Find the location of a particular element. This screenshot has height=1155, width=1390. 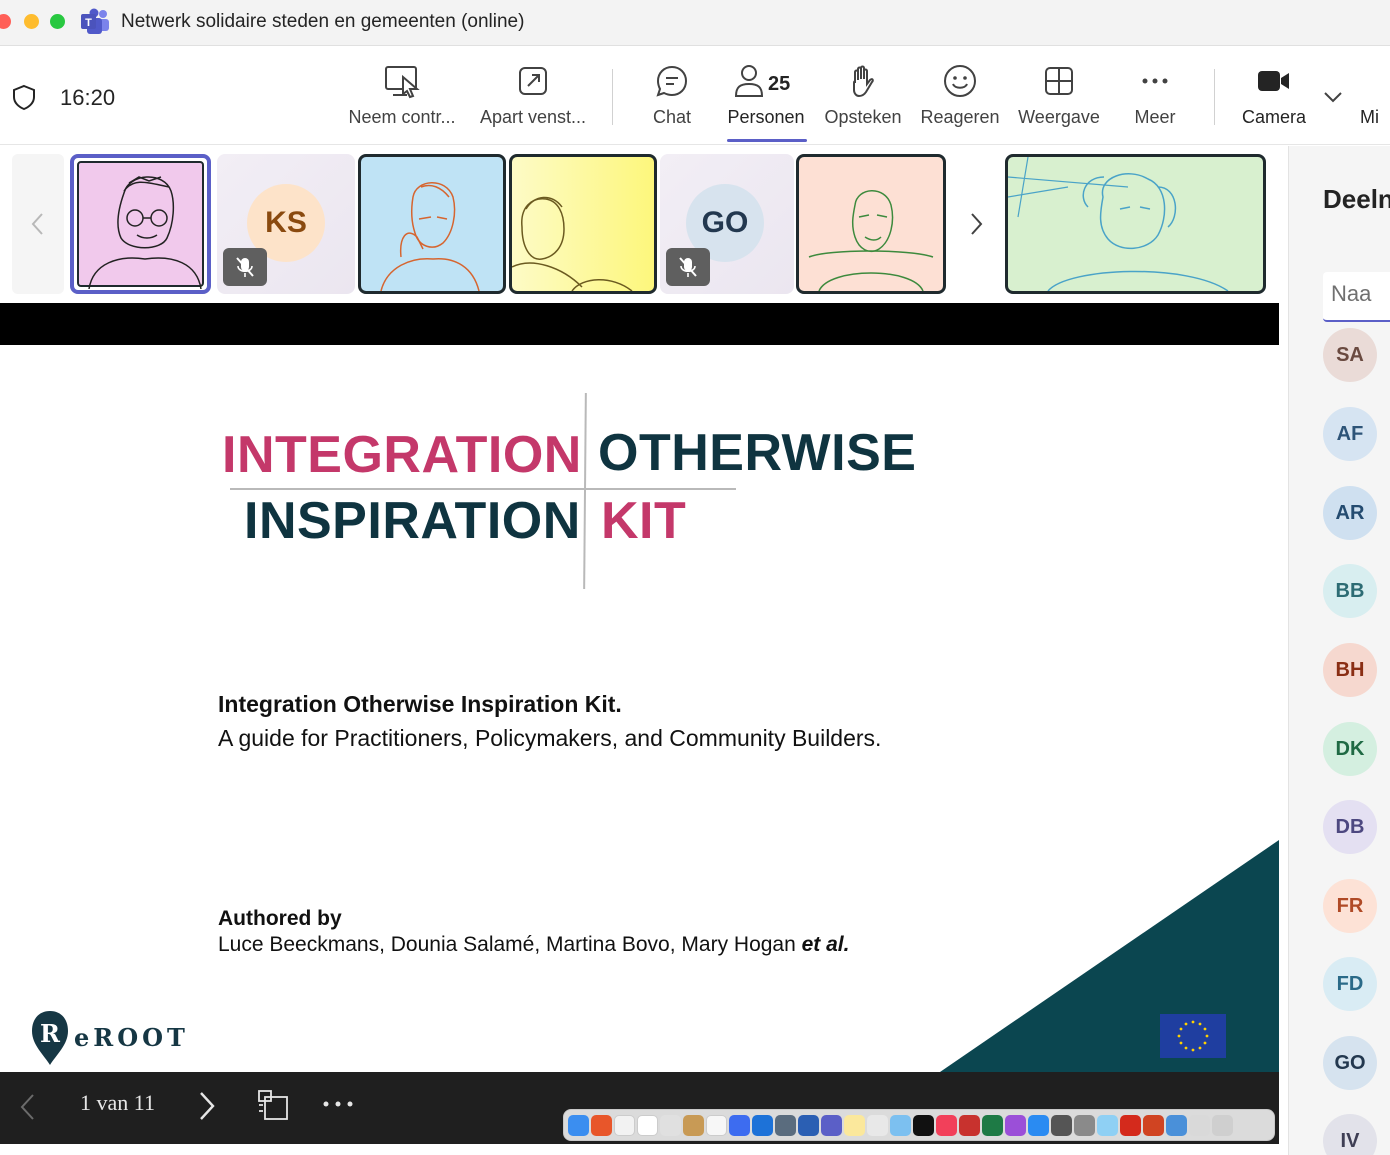

outlook-icon is located at coordinates (762, 1125).